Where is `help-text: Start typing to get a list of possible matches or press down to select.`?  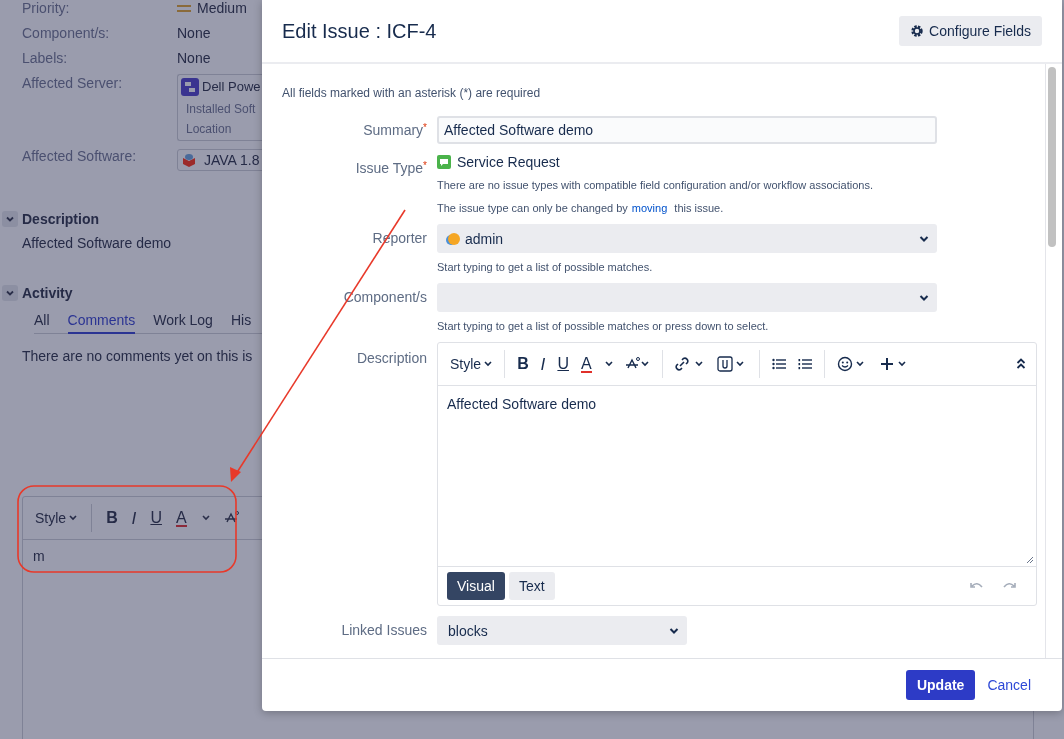 help-text: Start typing to get a list of possible matches or press down to select. is located at coordinates (603, 326).